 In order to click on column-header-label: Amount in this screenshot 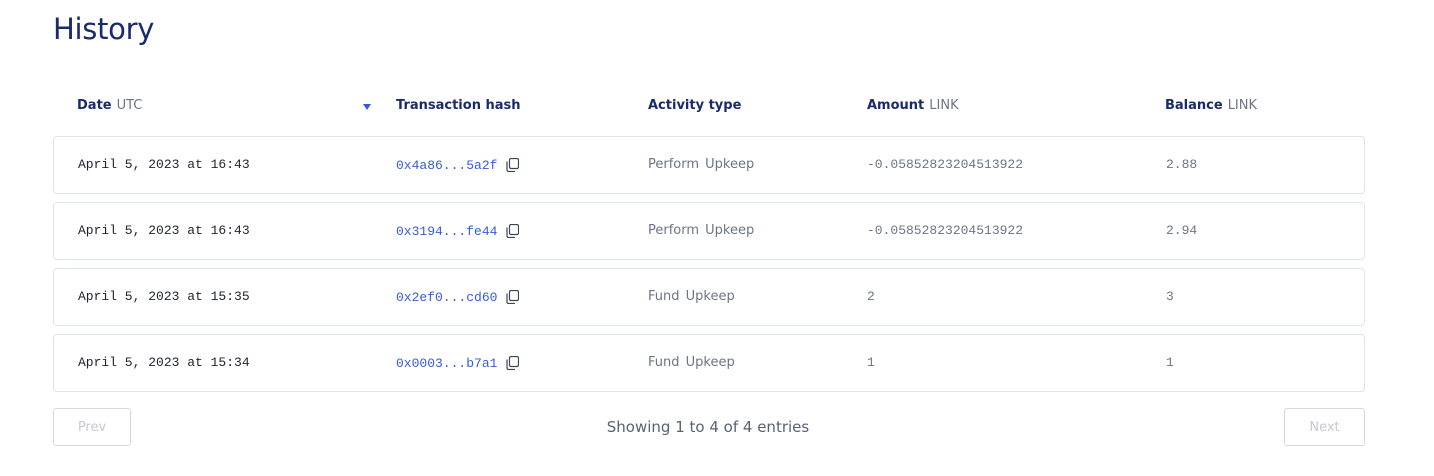, I will do `click(896, 105)`.